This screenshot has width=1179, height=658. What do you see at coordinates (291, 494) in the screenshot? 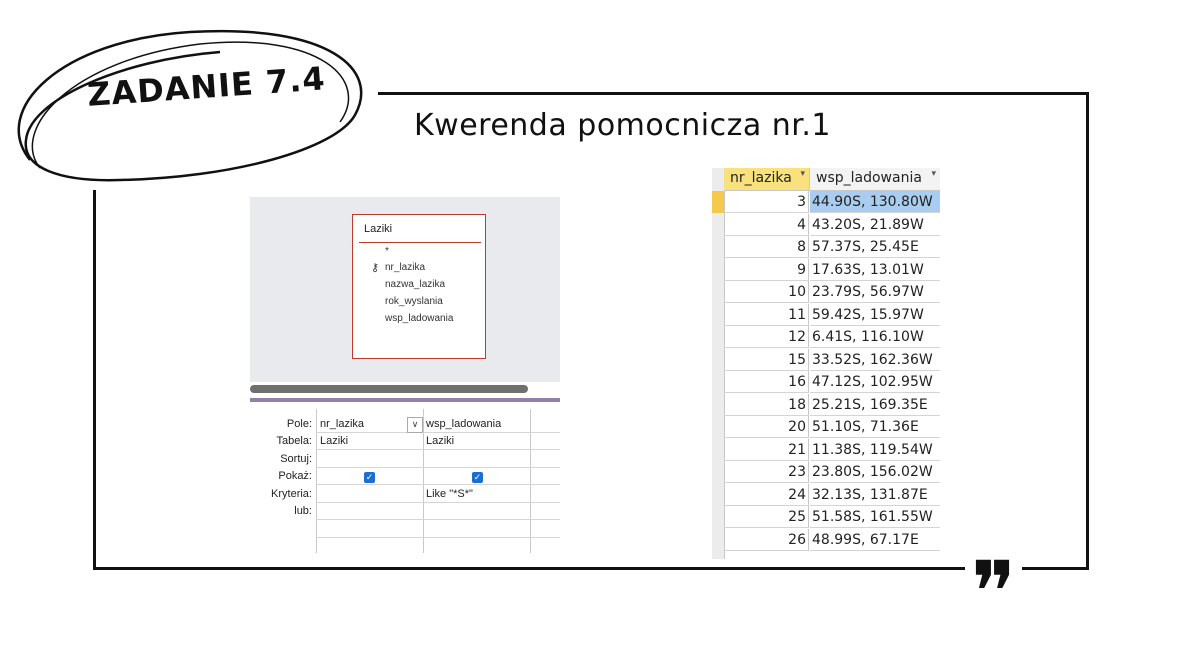
I see `row-label-kryteria: Kryteria:` at bounding box center [291, 494].